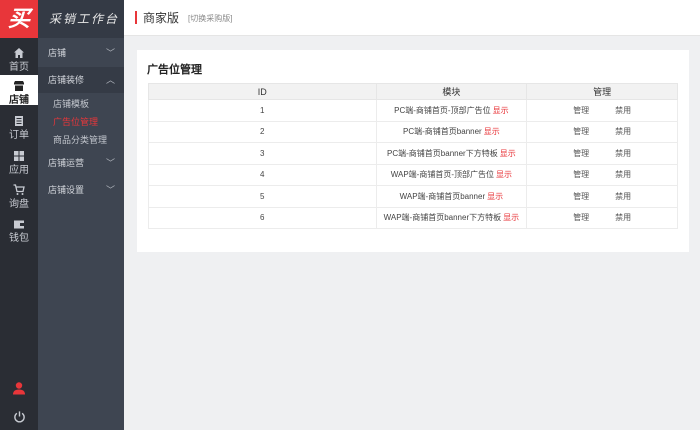  What do you see at coordinates (19, 19) in the screenshot?
I see `app-logo: 买` at bounding box center [19, 19].